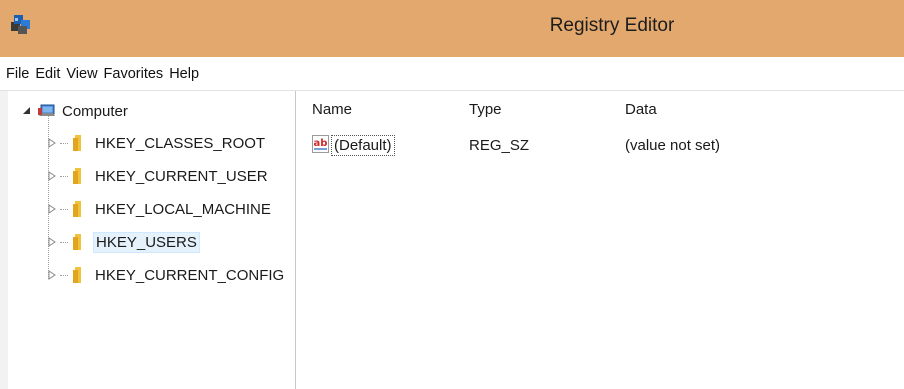 This screenshot has width=904, height=389. Describe the element at coordinates (180, 143) in the screenshot. I see `tree-node-label: HKEY_CLASSES_ROOT` at that location.